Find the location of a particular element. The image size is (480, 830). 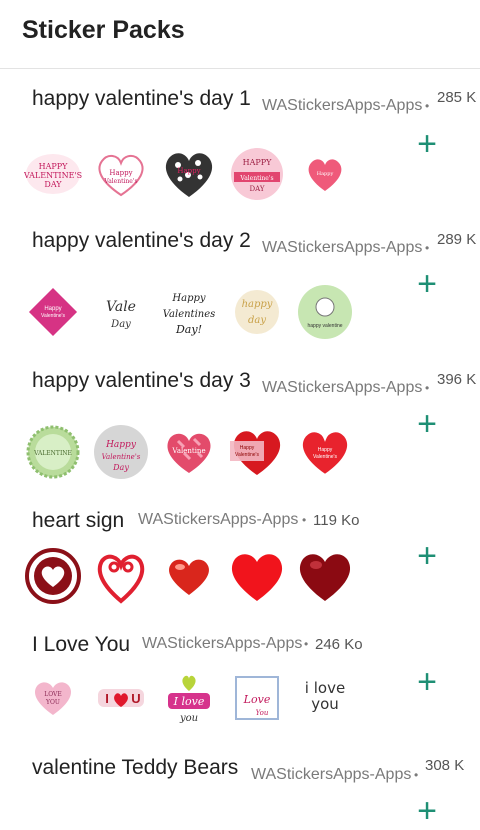

page-title: Sticker Packs is located at coordinates (103, 30).